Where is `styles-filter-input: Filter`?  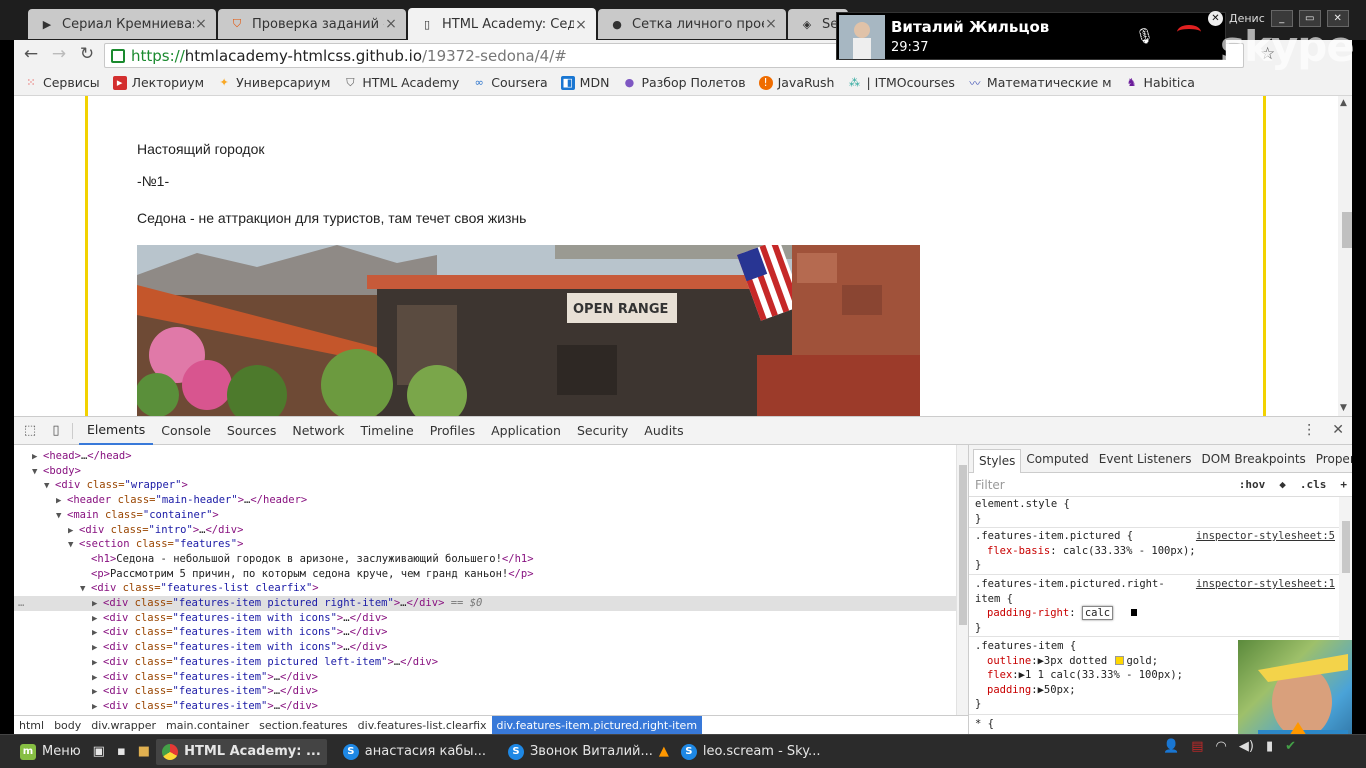
styles-filter-input: Filter is located at coordinates (990, 485).